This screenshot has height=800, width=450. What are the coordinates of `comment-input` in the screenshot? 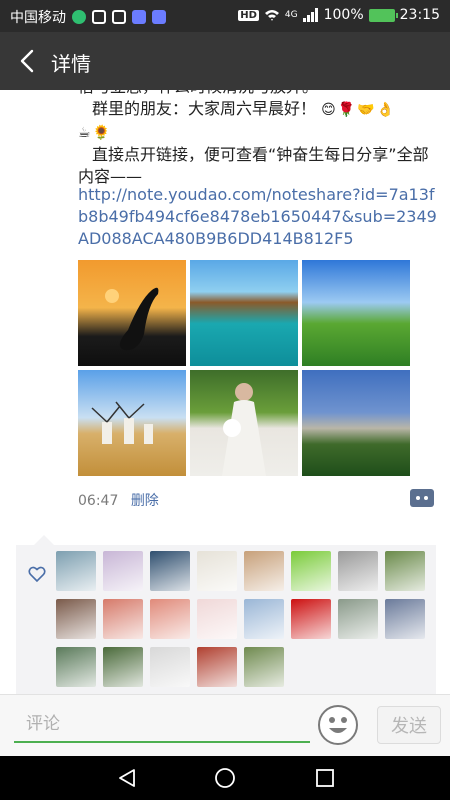 It's located at (162, 725).